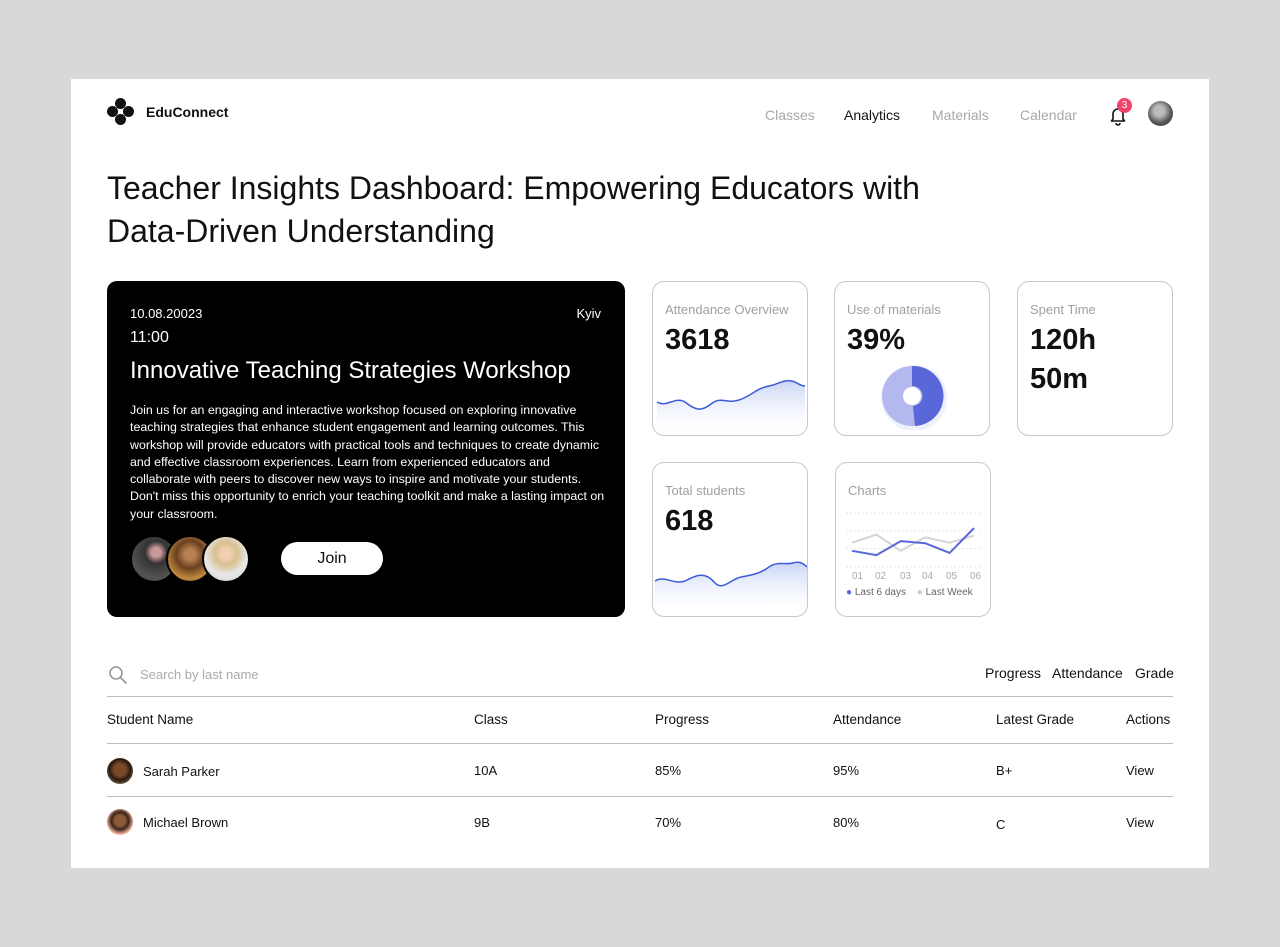 This screenshot has width=1280, height=947. Describe the element at coordinates (1063, 340) in the screenshot. I see `stat-value-hours: 120h` at that location.